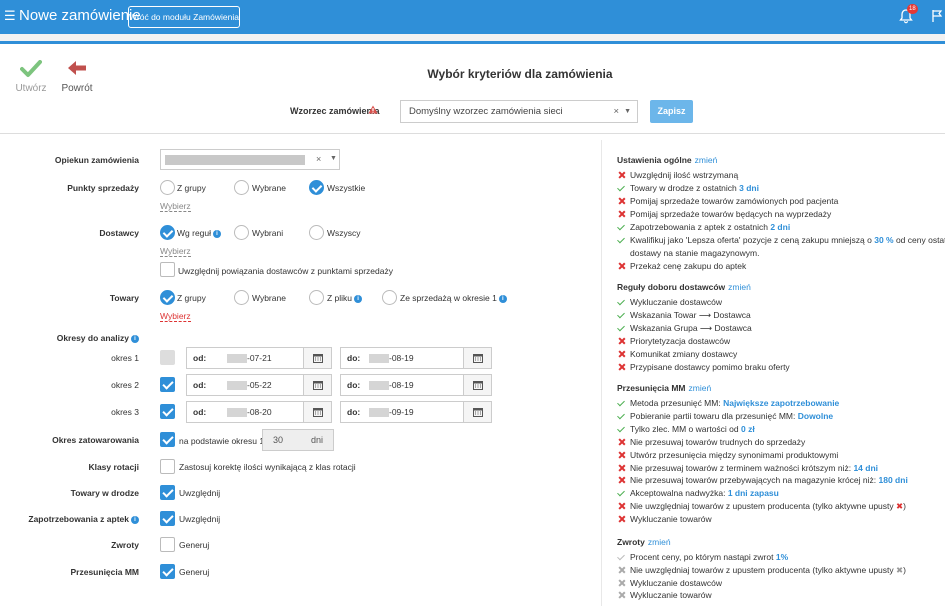  I want to click on hamburger-menu-icon: ☰, so click(10, 16).